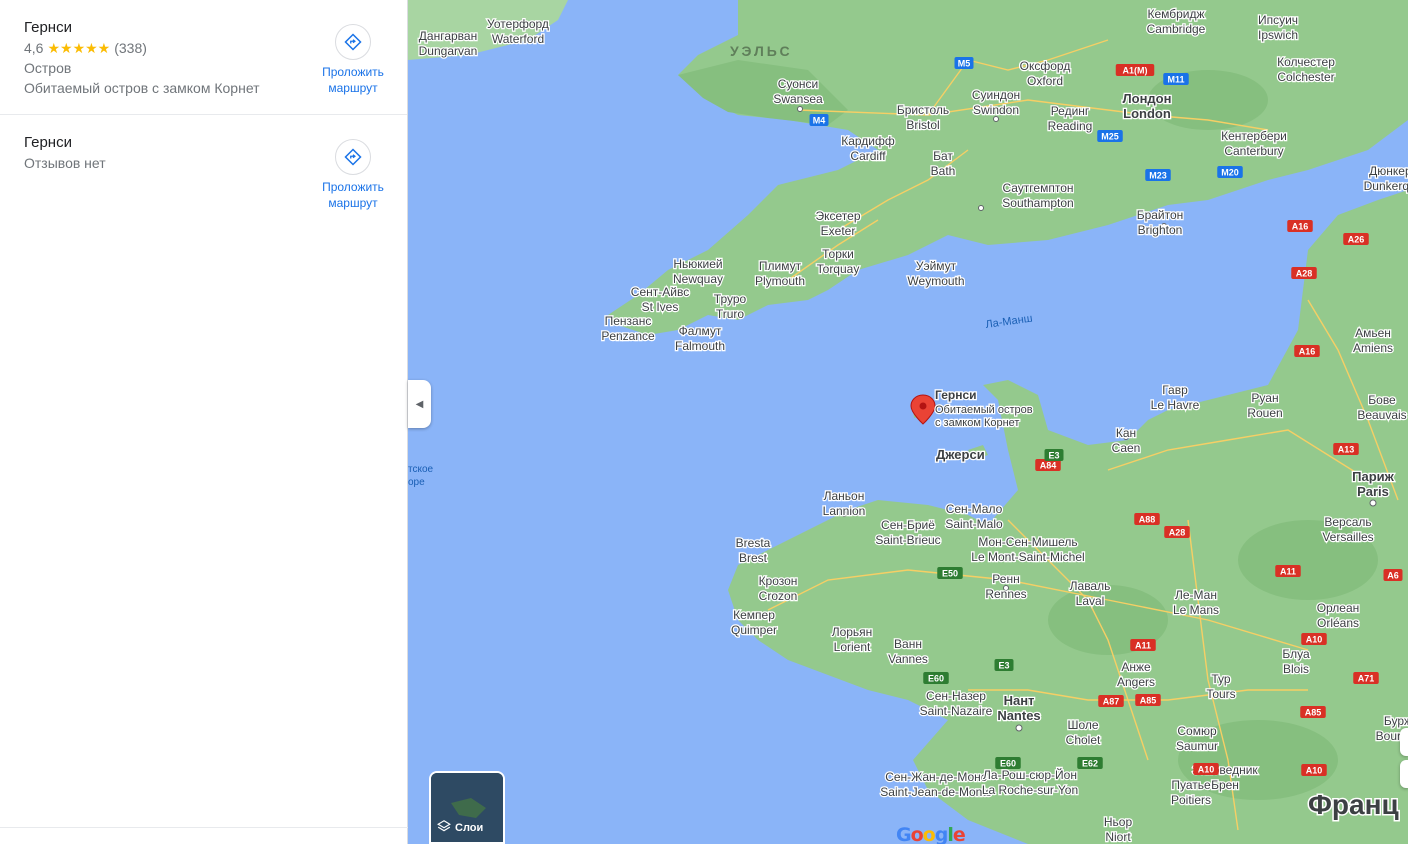  Describe the element at coordinates (1070, 111) in the screenshot. I see `place-label-ru: Рединг` at that location.